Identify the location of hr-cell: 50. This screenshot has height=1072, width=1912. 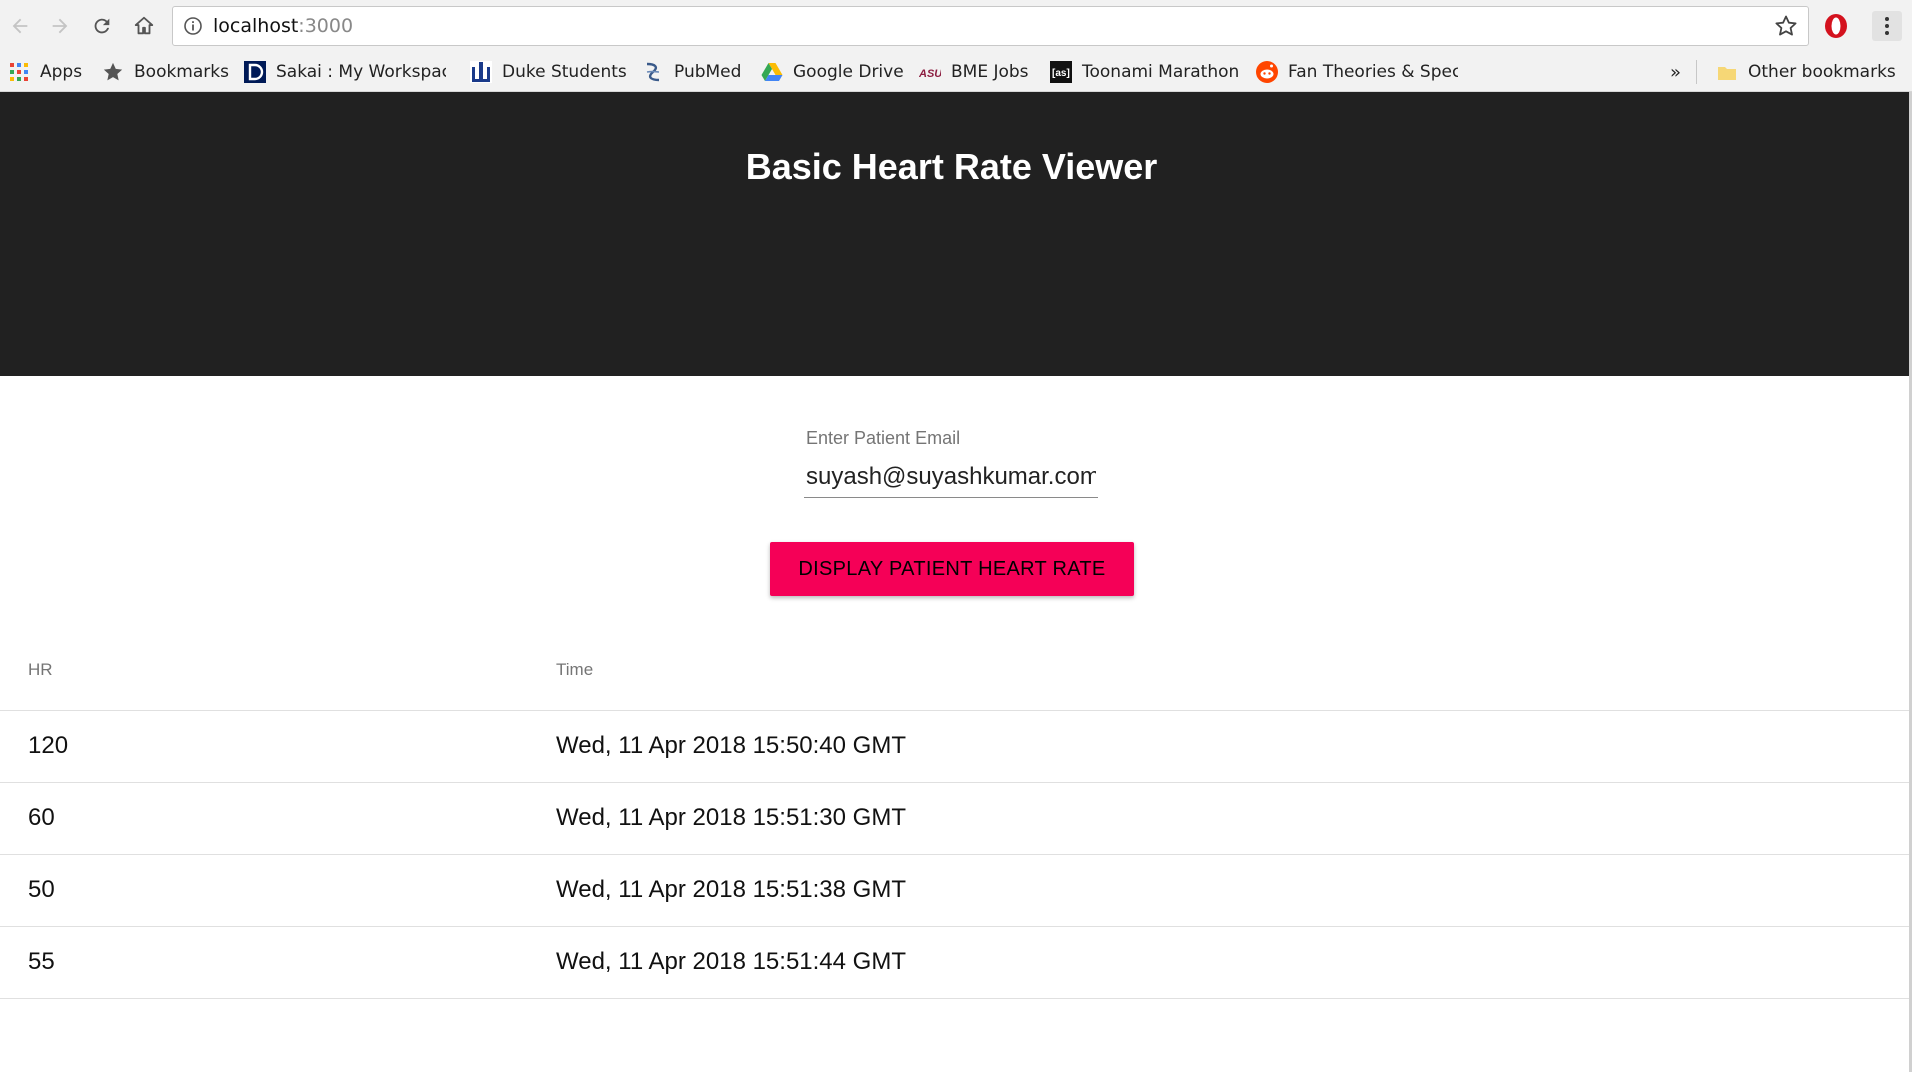
(264, 890).